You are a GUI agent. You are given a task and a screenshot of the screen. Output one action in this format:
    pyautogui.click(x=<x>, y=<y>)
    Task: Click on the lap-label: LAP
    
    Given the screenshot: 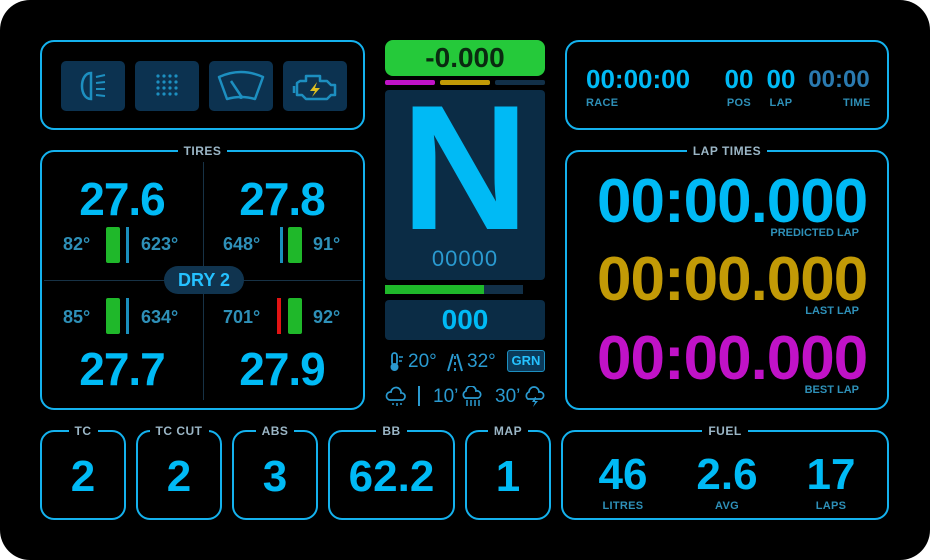 What is the action you would take?
    pyautogui.click(x=781, y=103)
    